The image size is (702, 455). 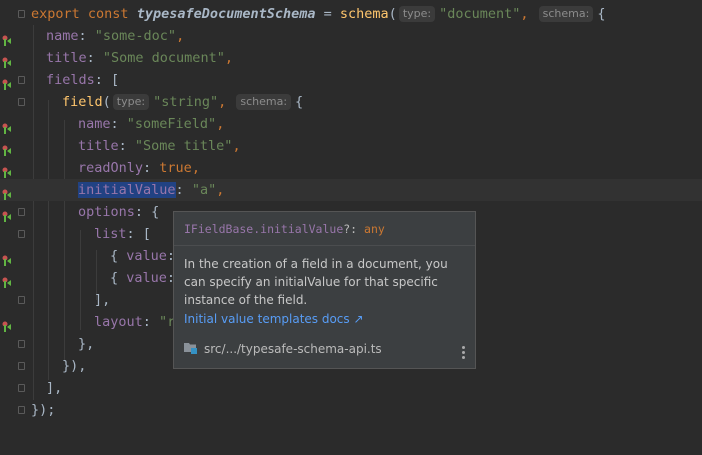 I want to click on code-text: name: "some-doc",, so click(x=115, y=36).